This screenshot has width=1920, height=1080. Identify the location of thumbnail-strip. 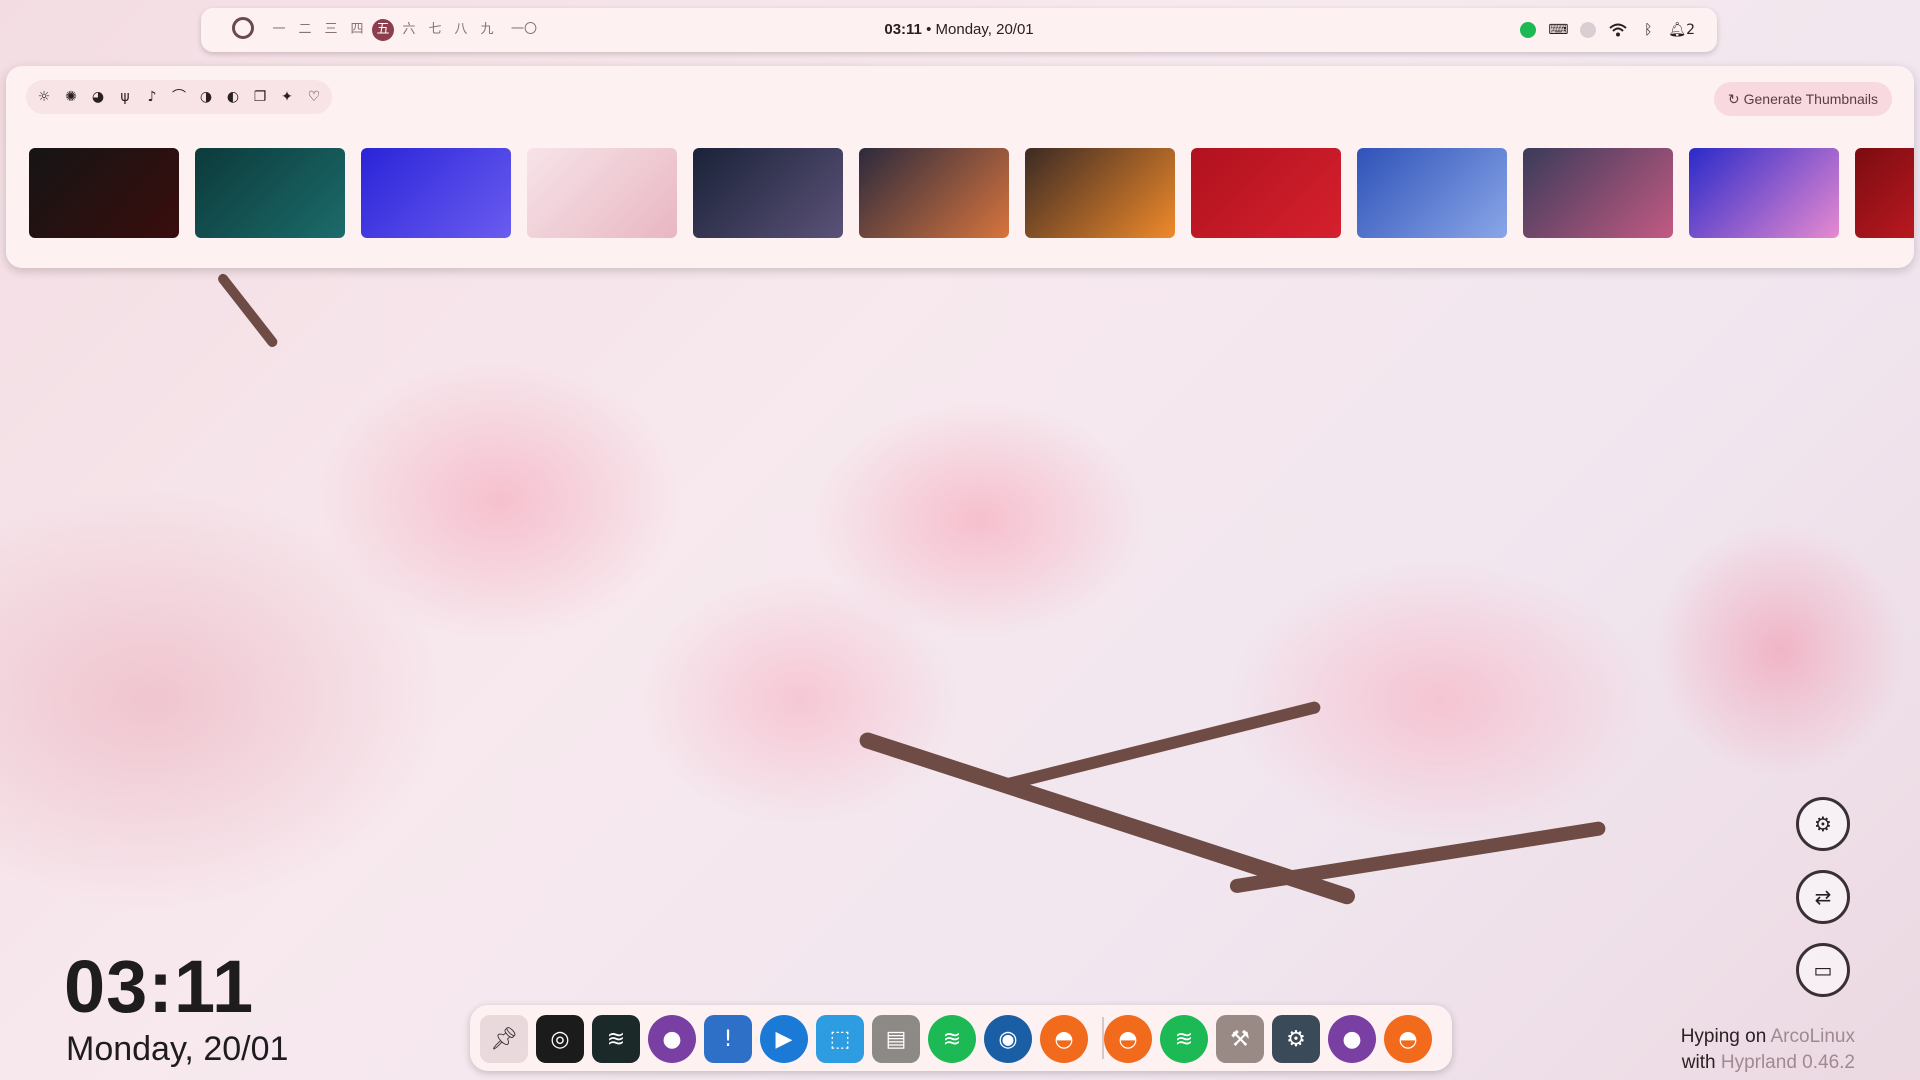
(971, 193).